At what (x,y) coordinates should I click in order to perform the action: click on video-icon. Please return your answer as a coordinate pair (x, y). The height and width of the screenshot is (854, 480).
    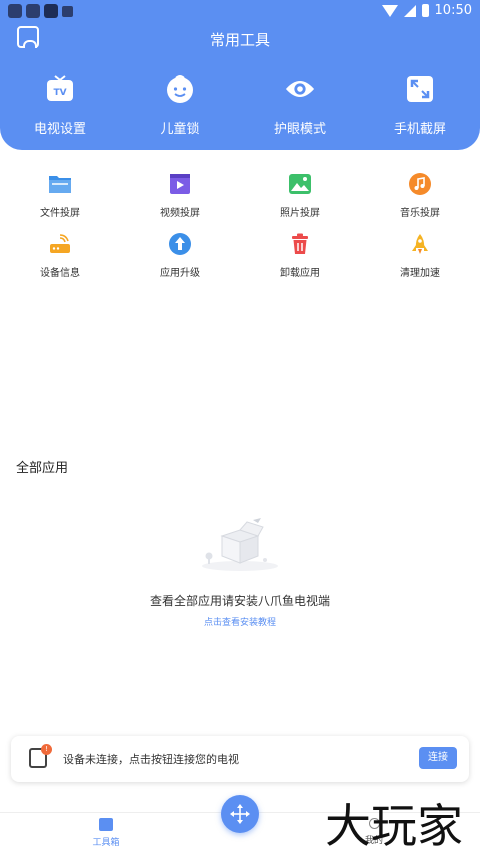
    Looking at the image, I should click on (180, 184).